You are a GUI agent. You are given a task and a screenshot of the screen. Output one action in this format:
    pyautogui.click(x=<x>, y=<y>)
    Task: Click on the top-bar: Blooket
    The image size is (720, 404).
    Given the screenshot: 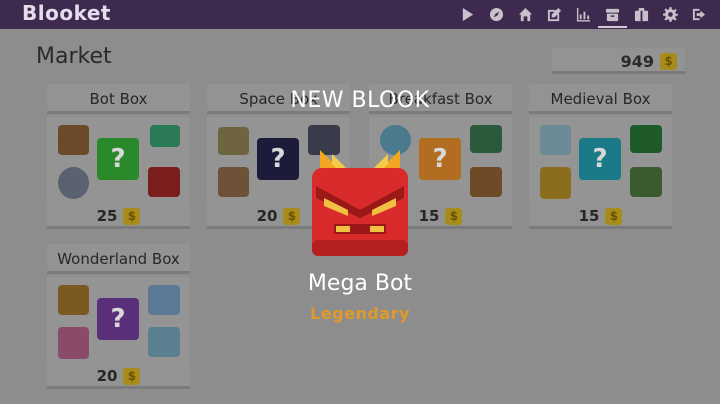 What is the action you would take?
    pyautogui.click(x=360, y=14)
    